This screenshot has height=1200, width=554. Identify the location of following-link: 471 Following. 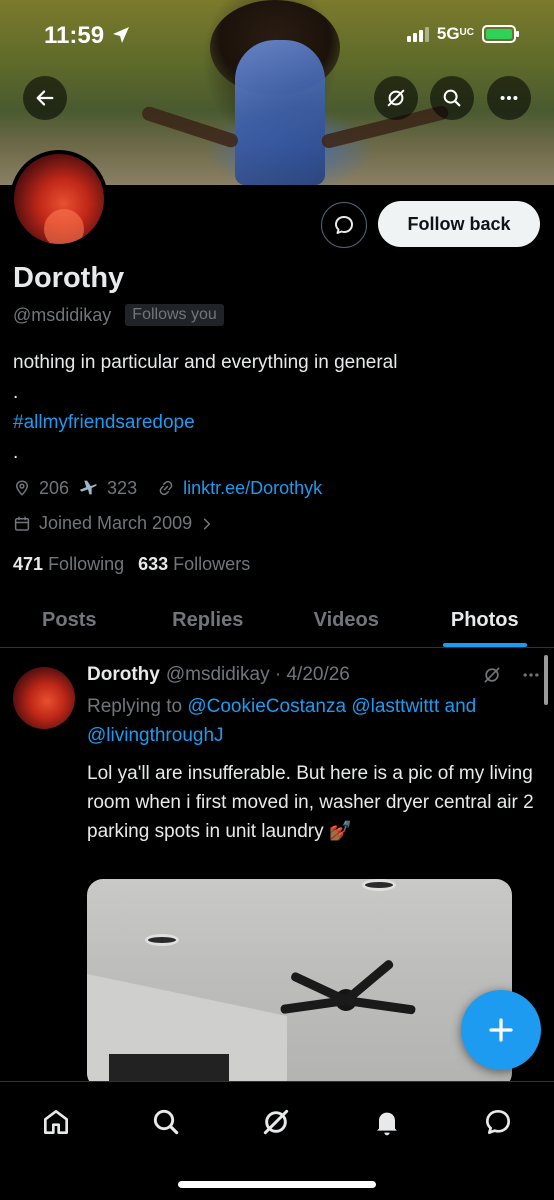
(68, 564).